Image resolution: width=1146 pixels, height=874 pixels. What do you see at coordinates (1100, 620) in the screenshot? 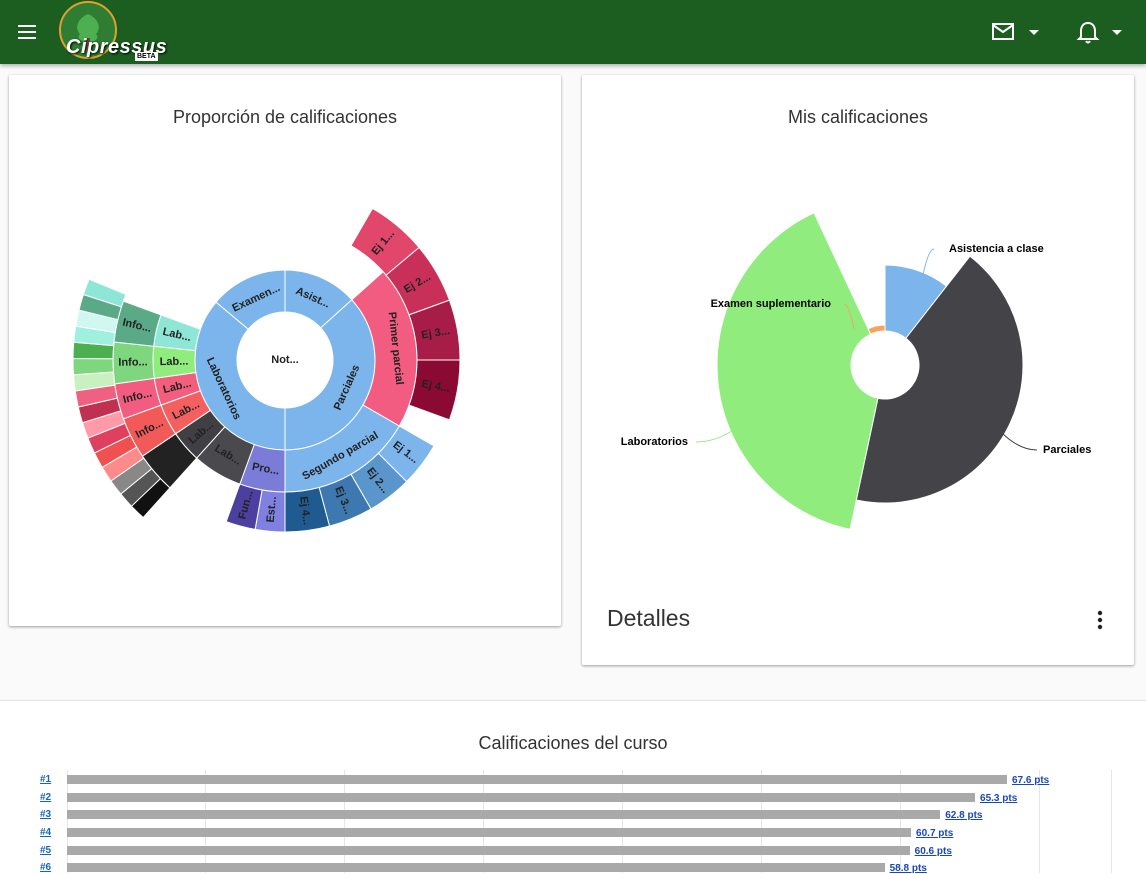
I see `more-options-icon` at bounding box center [1100, 620].